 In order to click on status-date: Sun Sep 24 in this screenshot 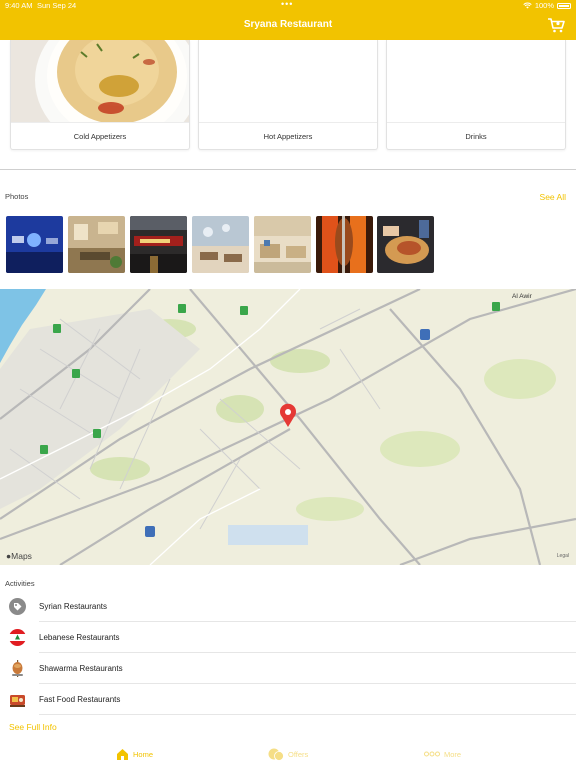, I will do `click(57, 5)`.